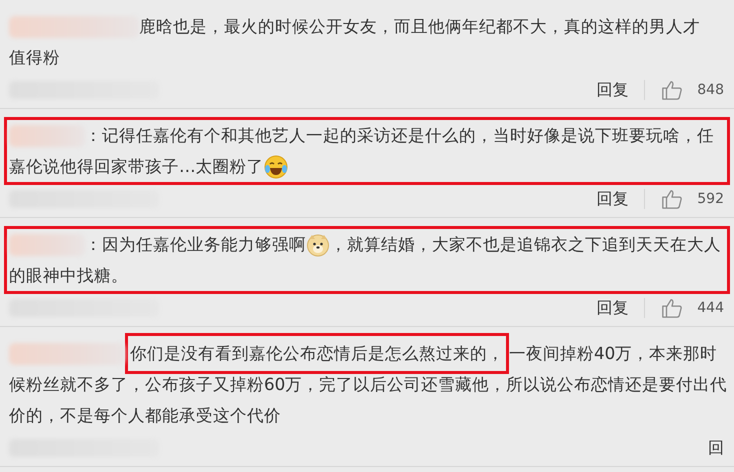  Describe the element at coordinates (710, 90) in the screenshot. I see `like-count: 848` at that location.